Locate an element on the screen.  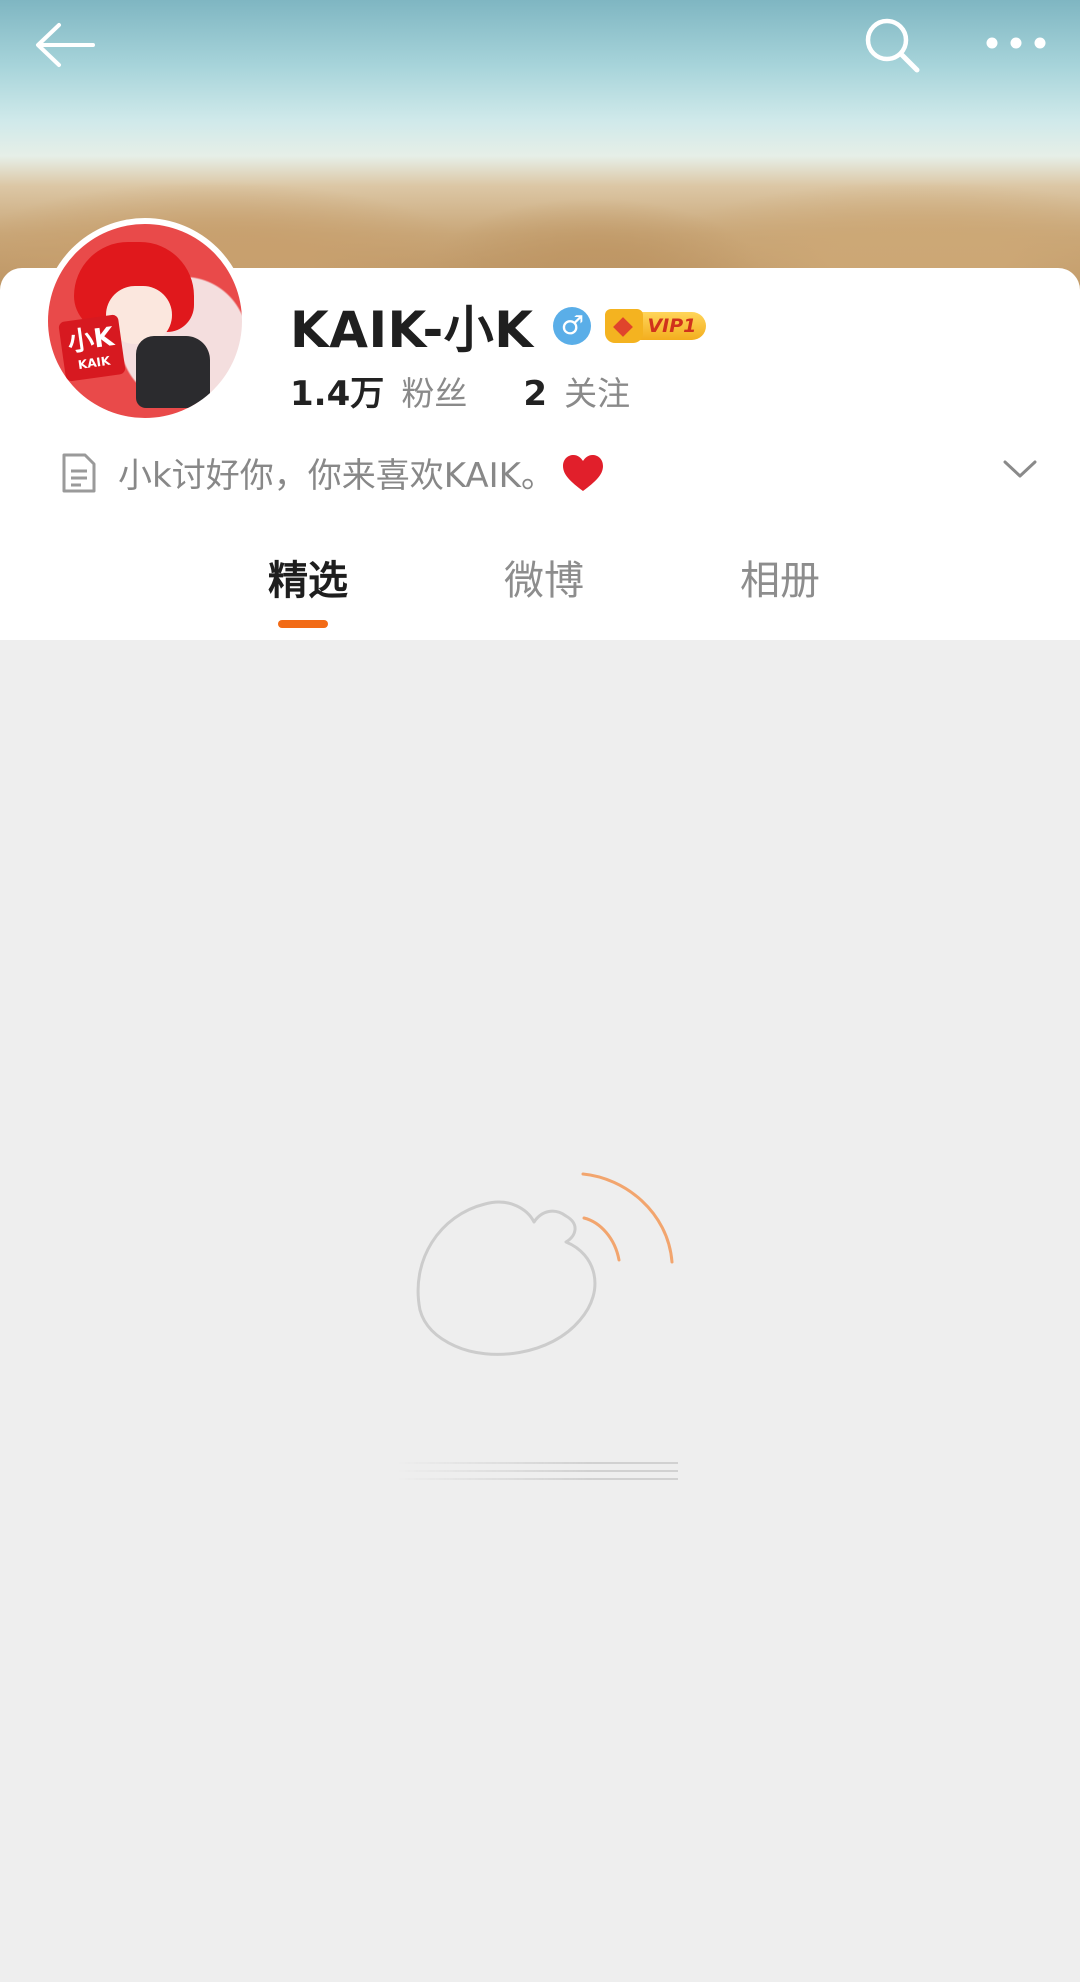
followers-label: 粉丝 is located at coordinates (434, 393).